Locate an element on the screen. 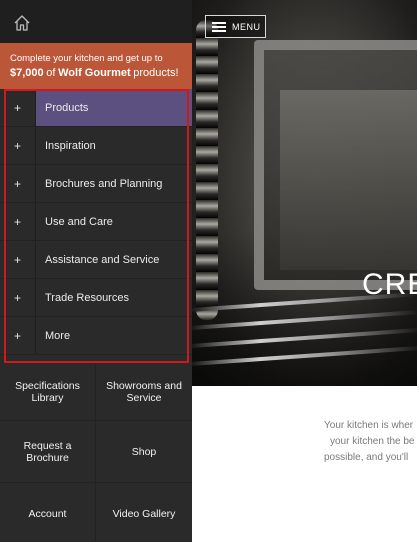 This screenshot has width=417, height=542. nav-item-label: Inspiration is located at coordinates (70, 145).